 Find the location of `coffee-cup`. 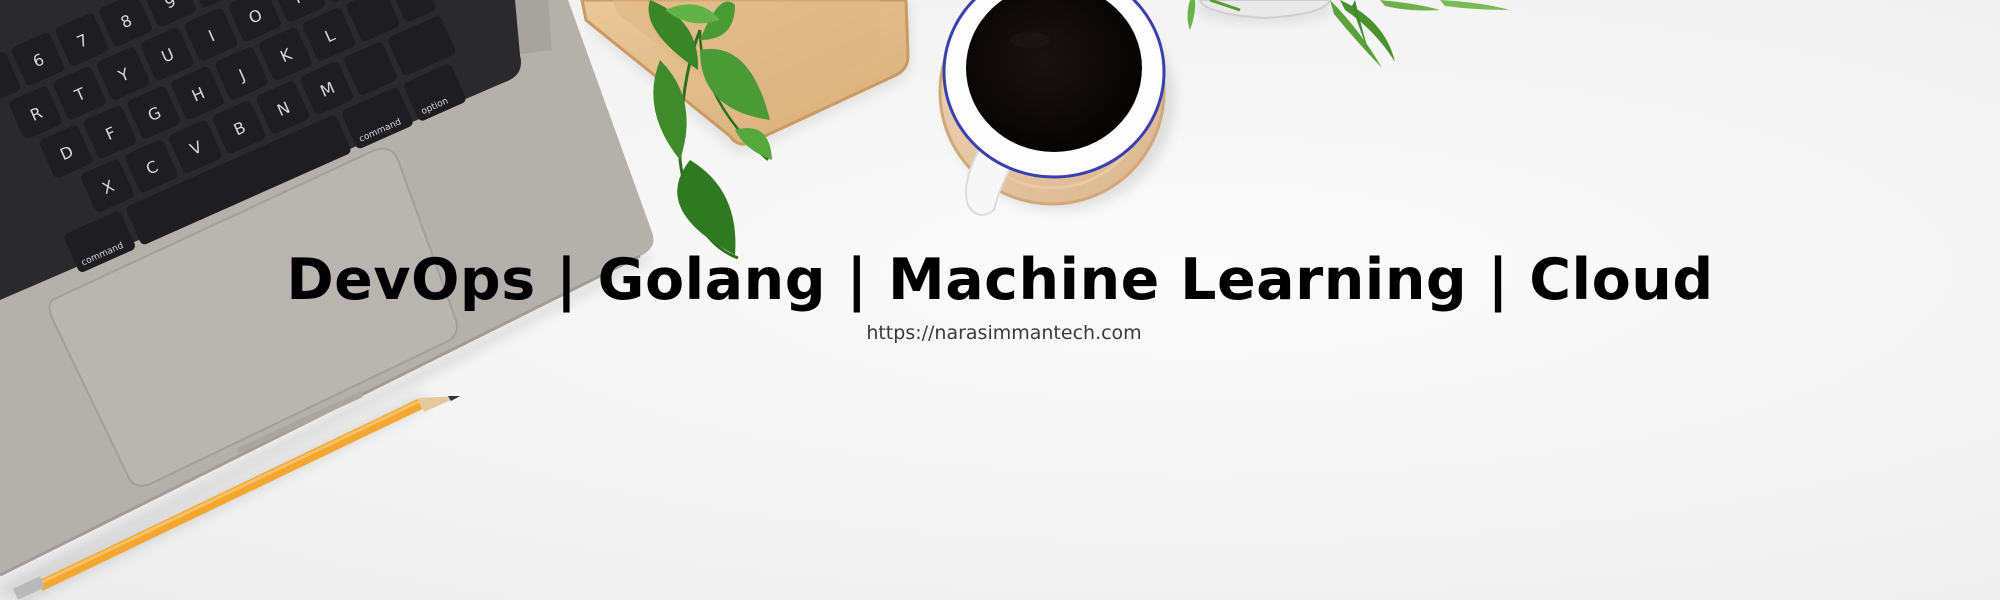

coffee-cup is located at coordinates (1056, 108).